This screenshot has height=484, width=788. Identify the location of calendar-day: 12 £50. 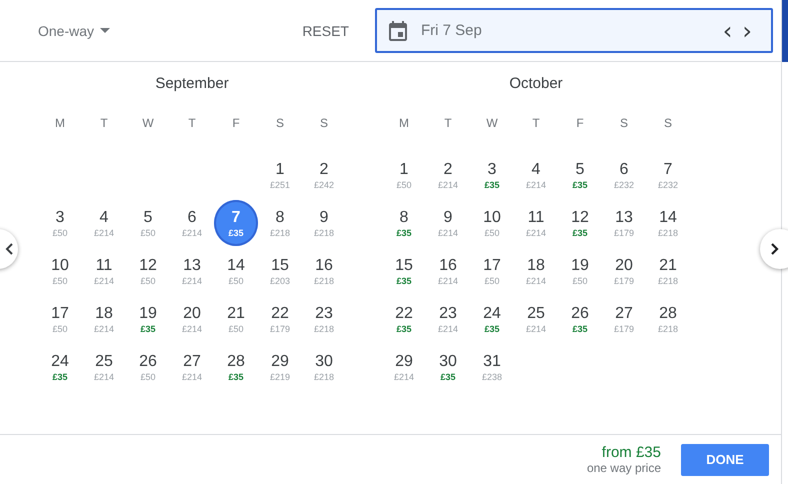
(148, 271).